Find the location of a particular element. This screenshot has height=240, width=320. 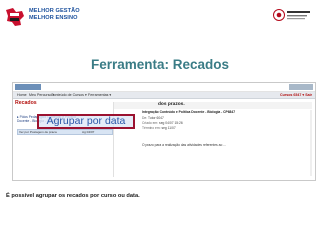

logo-line-2: MELHOR ENSINO is located at coordinates (53, 18).